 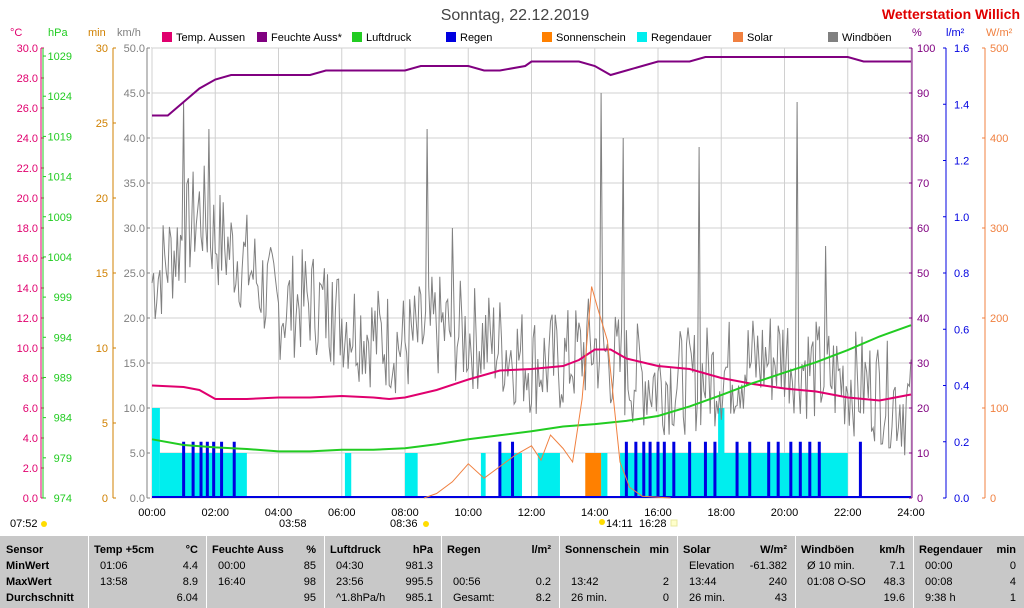 What do you see at coordinates (618, 572) in the screenshot?
I see `stats-section: Sonnenschein min 13:42 2 26 min. 0` at bounding box center [618, 572].